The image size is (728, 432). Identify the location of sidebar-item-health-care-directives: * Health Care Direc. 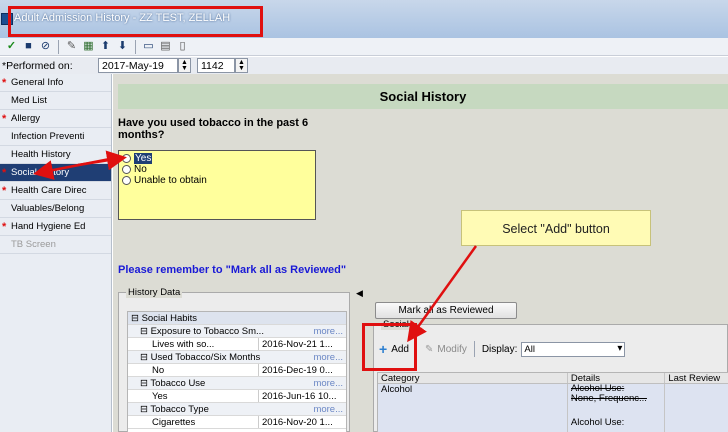
(55, 191).